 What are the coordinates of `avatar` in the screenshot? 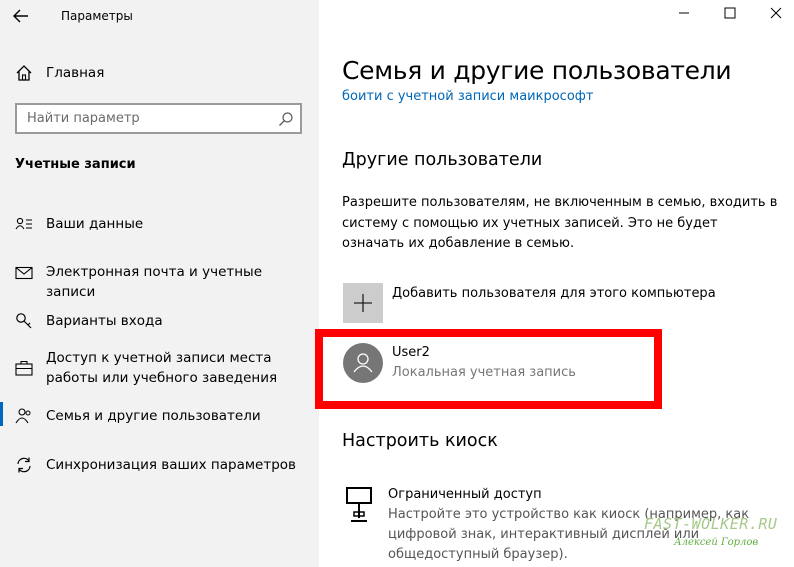 It's located at (363, 363).